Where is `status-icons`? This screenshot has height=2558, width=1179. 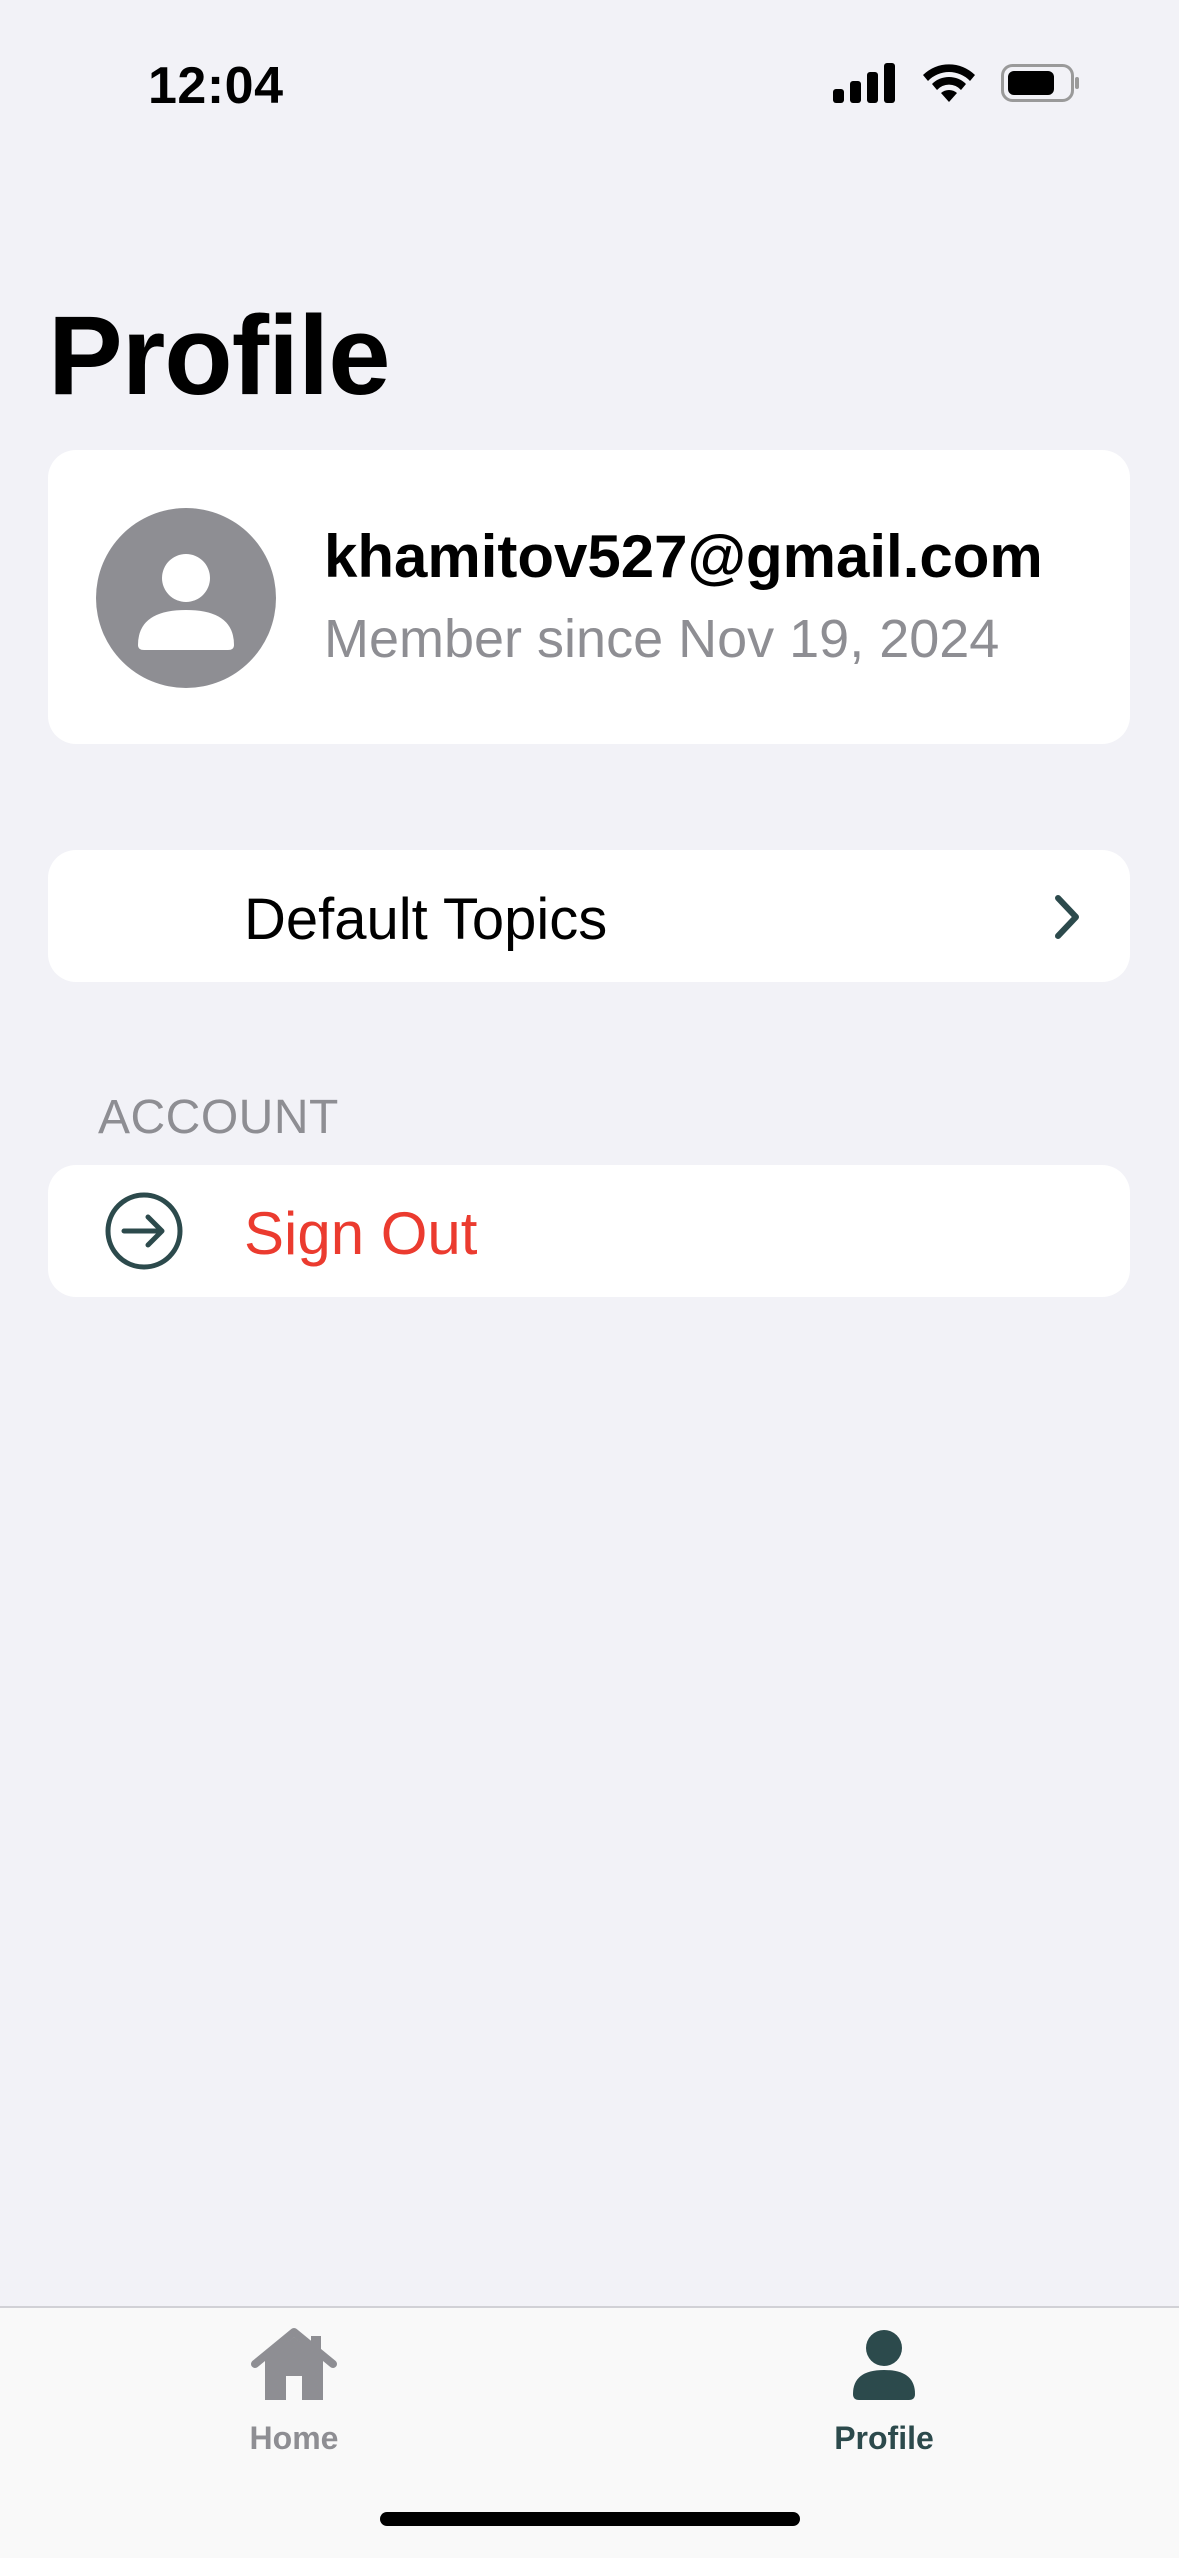 status-icons is located at coordinates (957, 85).